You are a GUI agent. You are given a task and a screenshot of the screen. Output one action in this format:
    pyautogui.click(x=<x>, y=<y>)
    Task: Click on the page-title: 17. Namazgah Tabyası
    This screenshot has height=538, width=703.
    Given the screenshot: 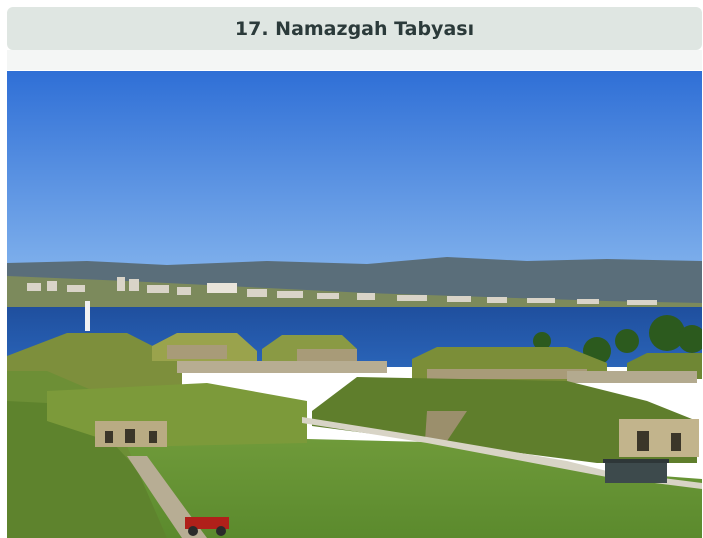 What is the action you would take?
    pyautogui.click(x=354, y=28)
    